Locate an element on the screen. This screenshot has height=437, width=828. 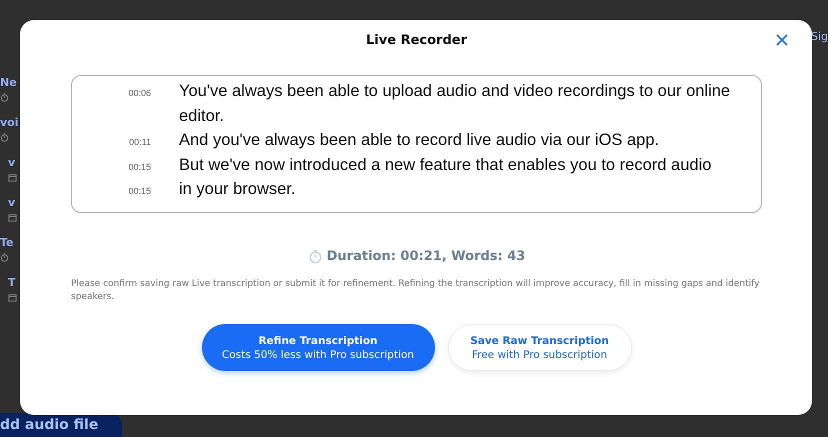
transcript-line: You've always been able to upload audio and video recordings to our online editor. is located at coordinates (455, 103).